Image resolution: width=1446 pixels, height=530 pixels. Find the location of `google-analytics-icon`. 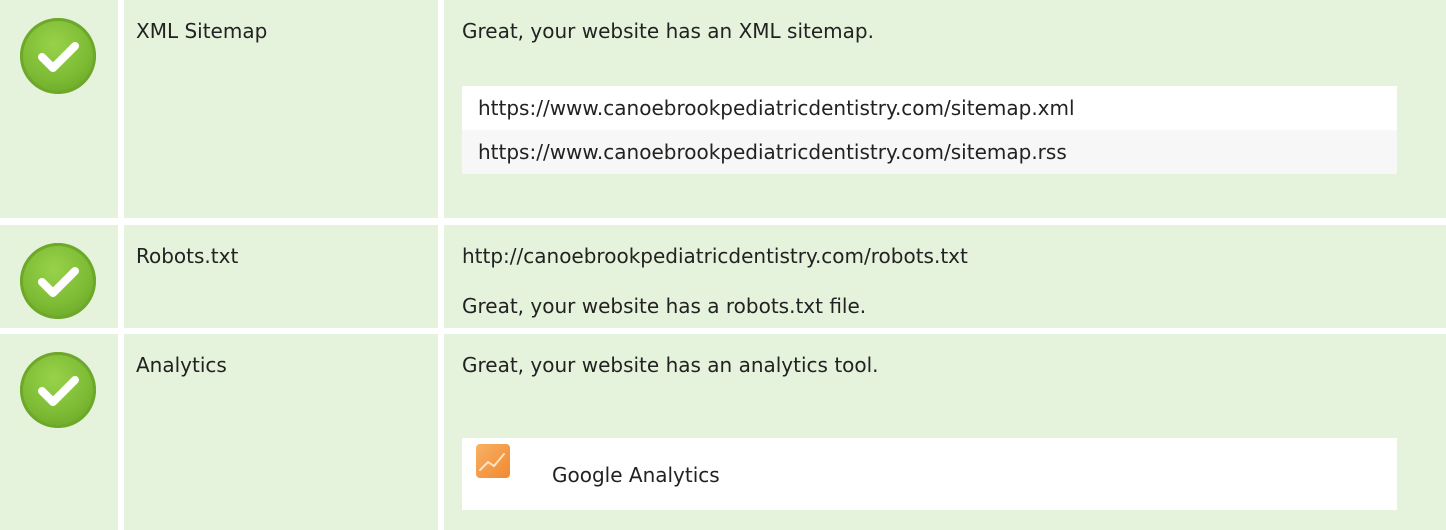

google-analytics-icon is located at coordinates (493, 461).